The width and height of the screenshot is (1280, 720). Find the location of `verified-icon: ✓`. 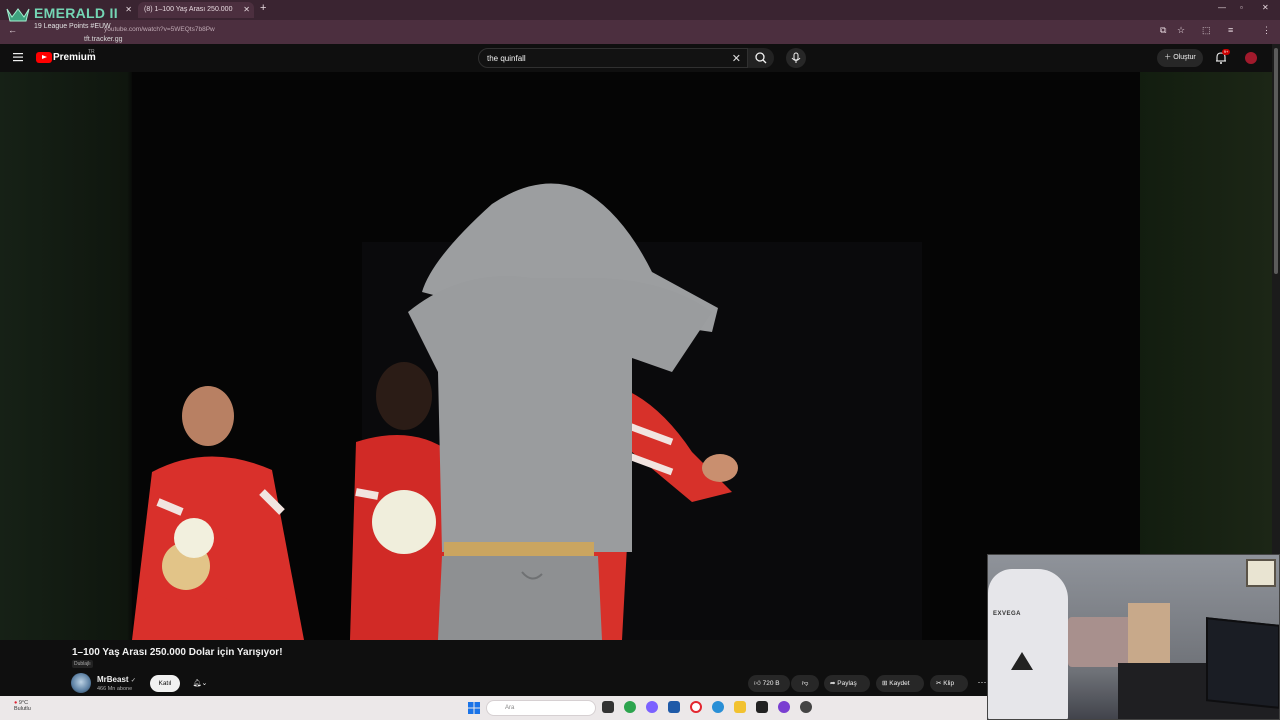

verified-icon: ✓ is located at coordinates (133, 681).